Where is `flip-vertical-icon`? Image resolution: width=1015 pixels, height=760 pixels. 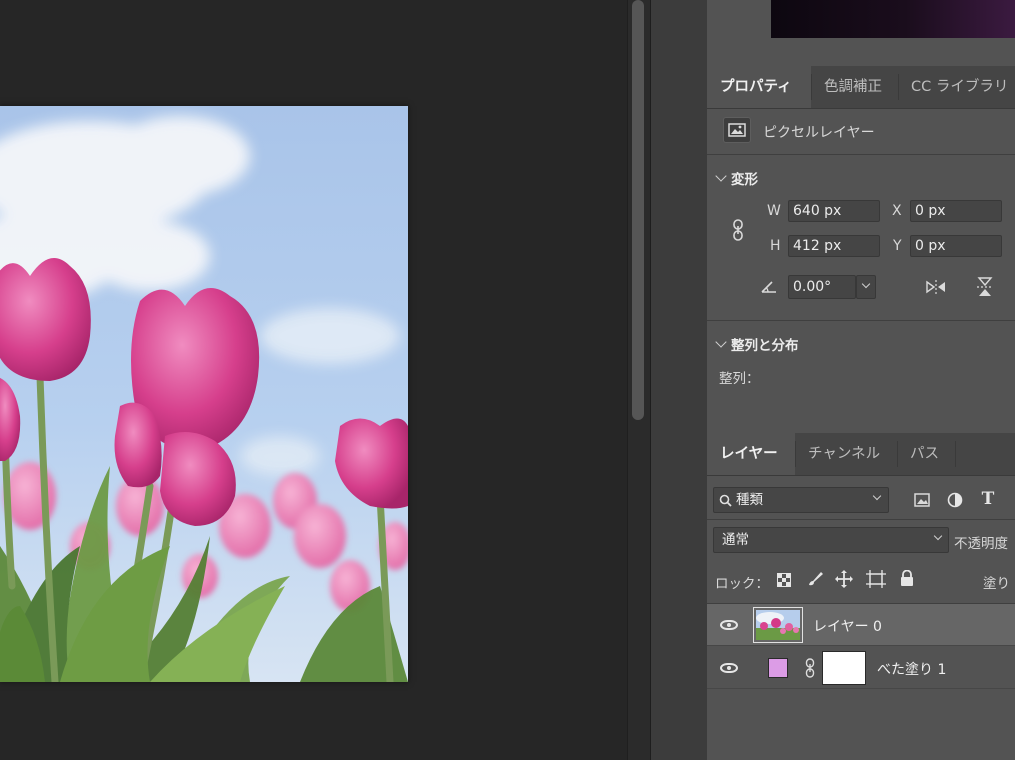 flip-vertical-icon is located at coordinates (985, 287).